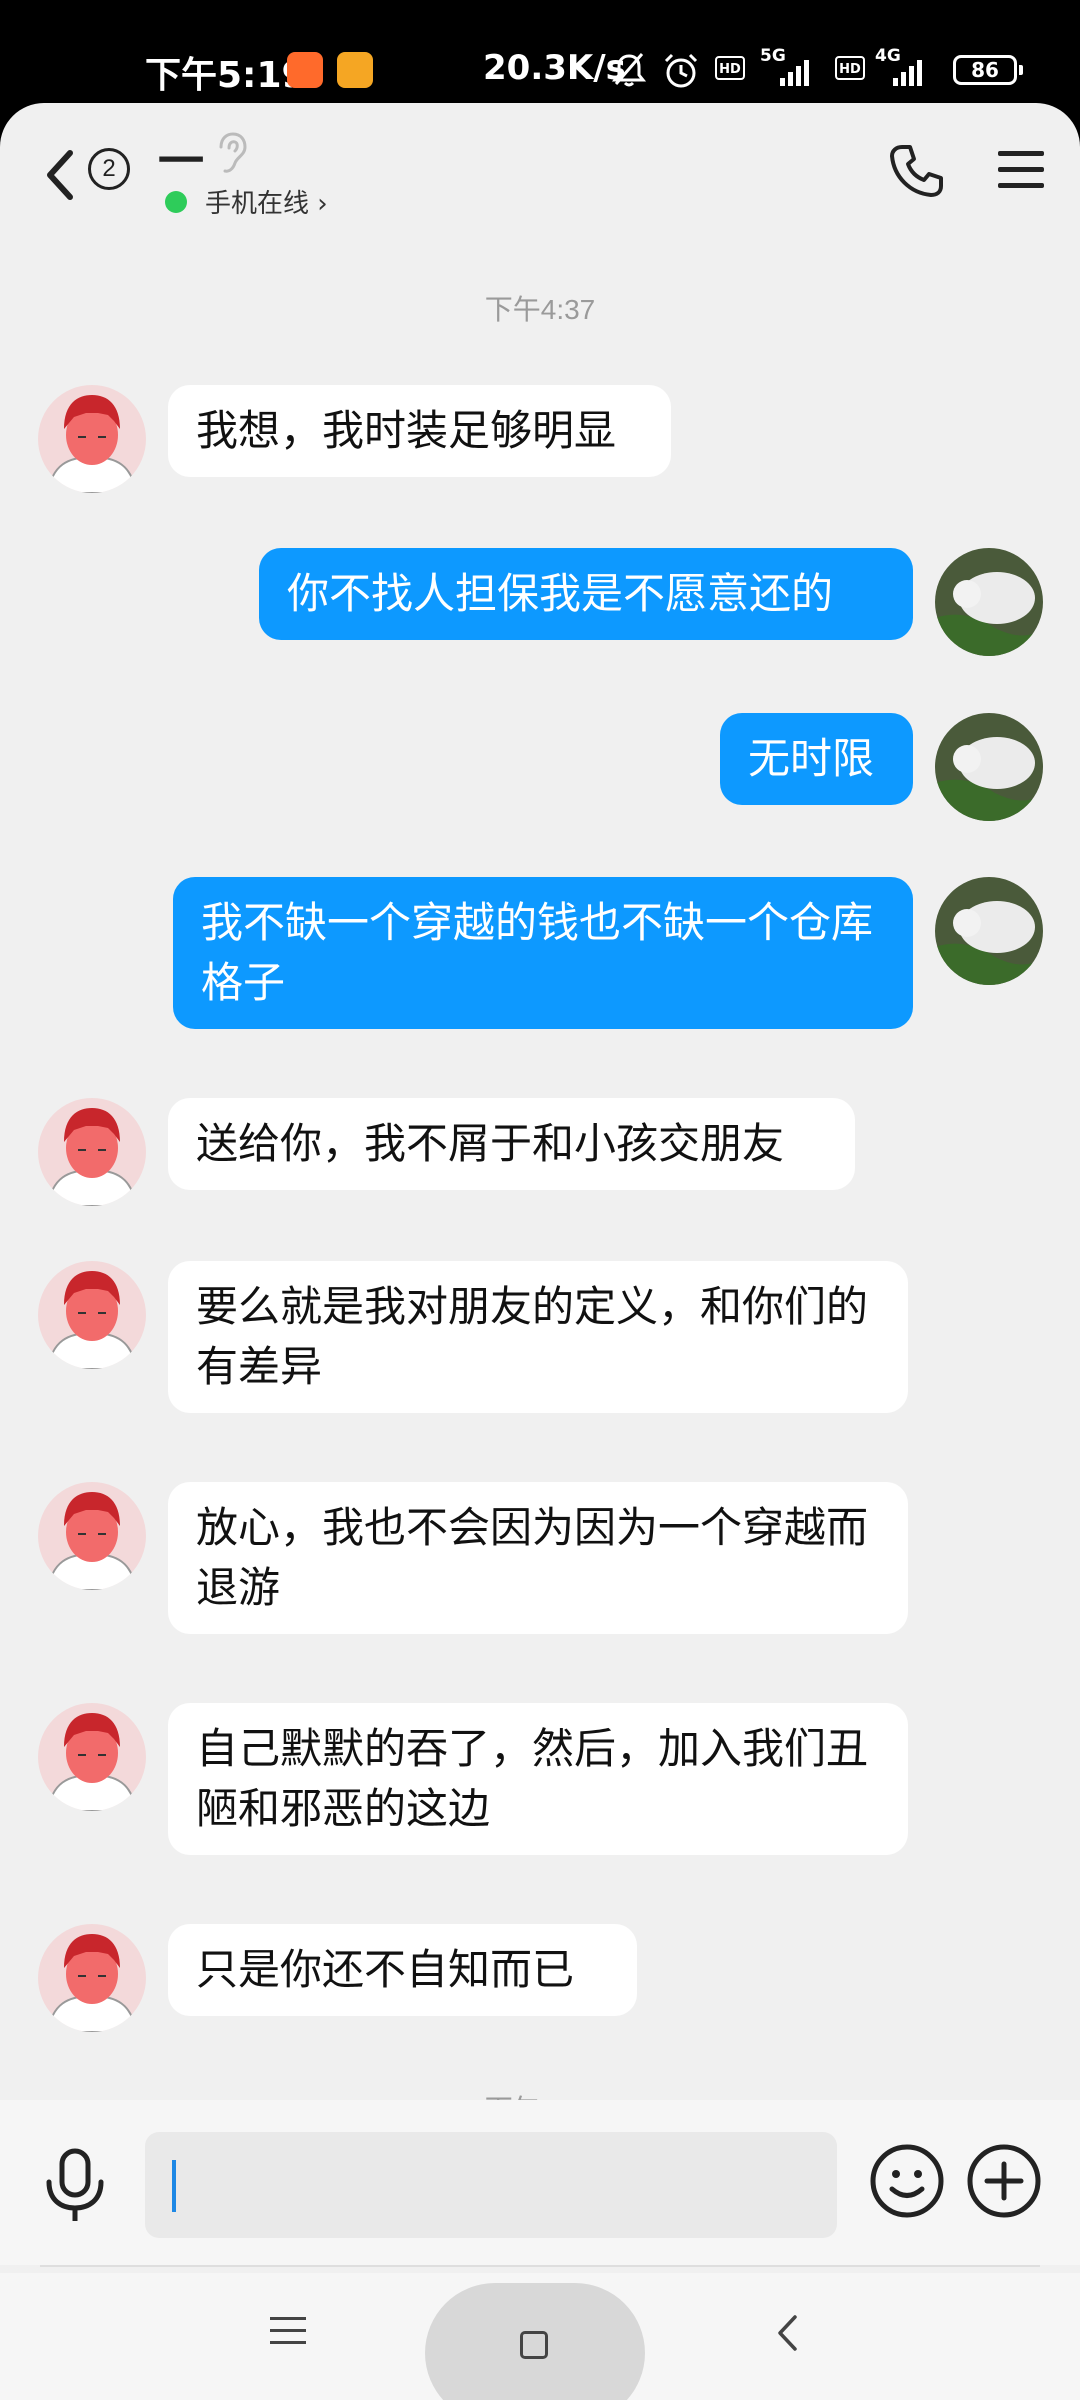  What do you see at coordinates (534, 2345) in the screenshot?
I see `nav-home-icon` at bounding box center [534, 2345].